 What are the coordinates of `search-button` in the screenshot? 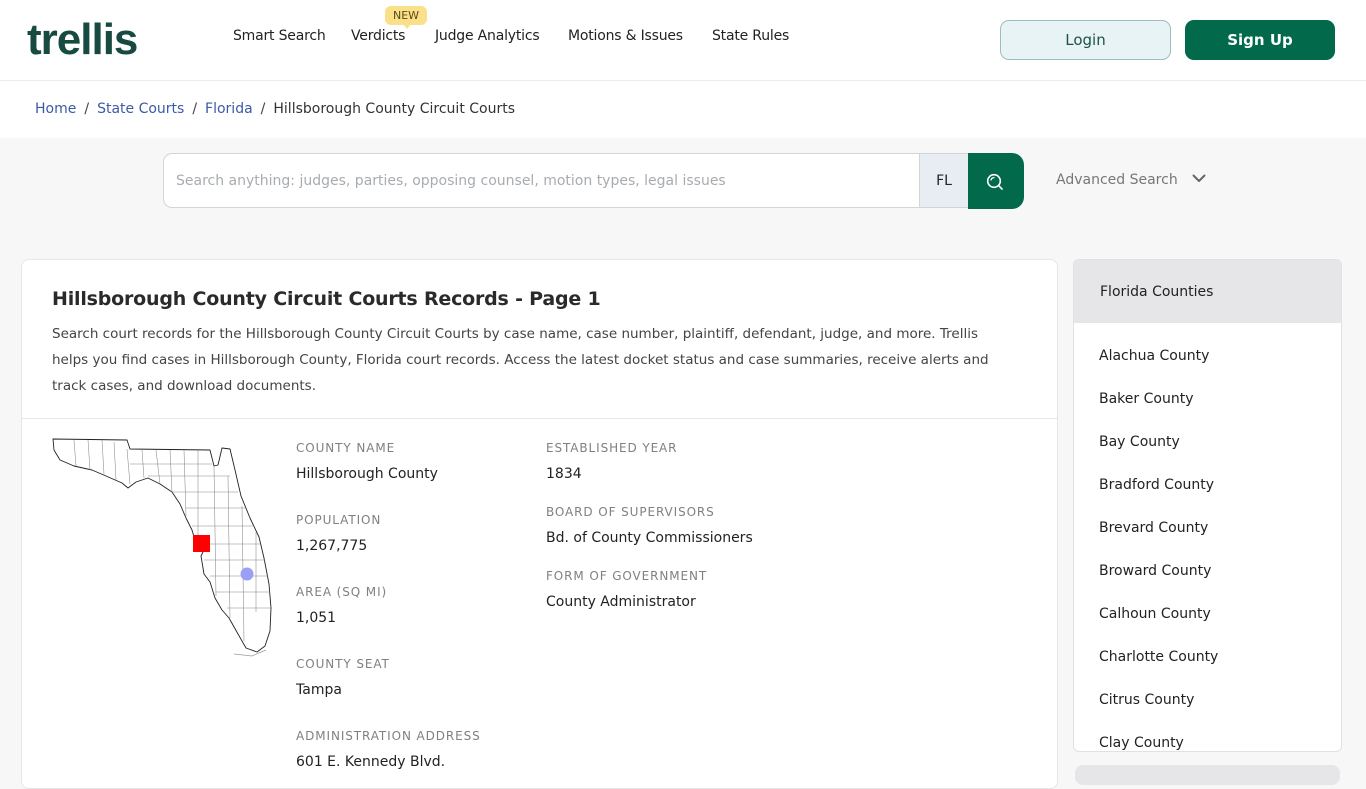 It's located at (996, 181).